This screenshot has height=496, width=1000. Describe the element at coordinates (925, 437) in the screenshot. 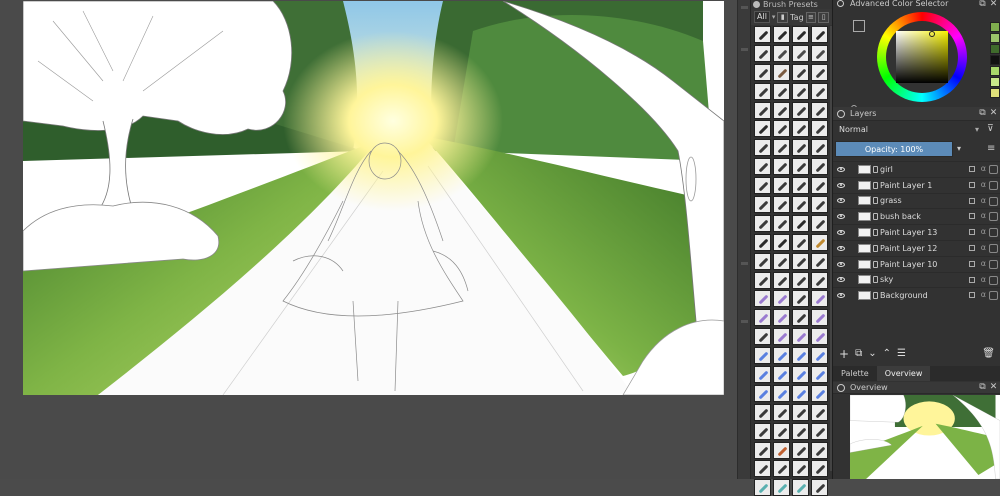

I see `overview-thumbnail` at that location.